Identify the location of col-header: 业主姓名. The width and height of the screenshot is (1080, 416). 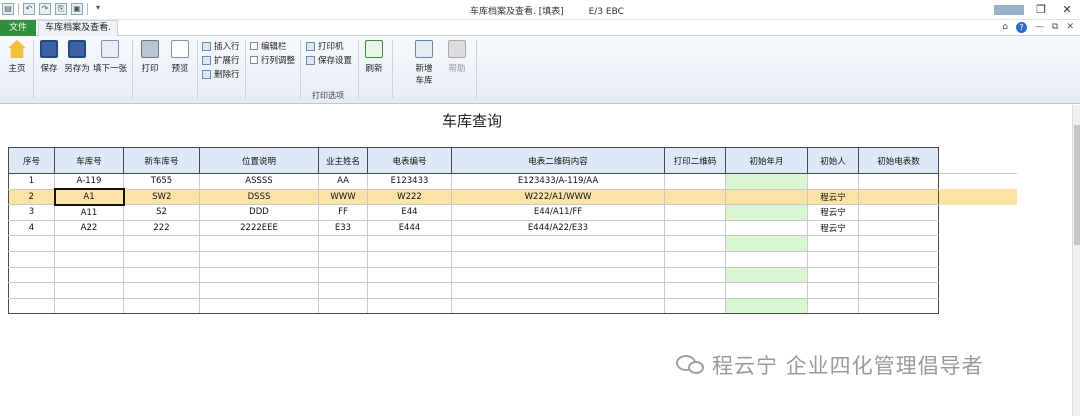
(343, 160).